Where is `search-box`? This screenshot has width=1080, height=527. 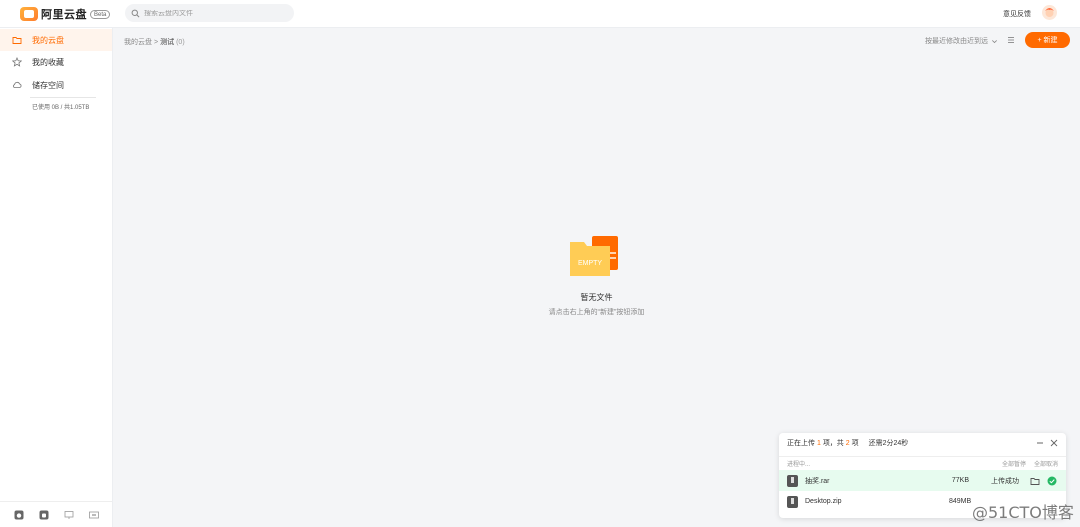 search-box is located at coordinates (209, 13).